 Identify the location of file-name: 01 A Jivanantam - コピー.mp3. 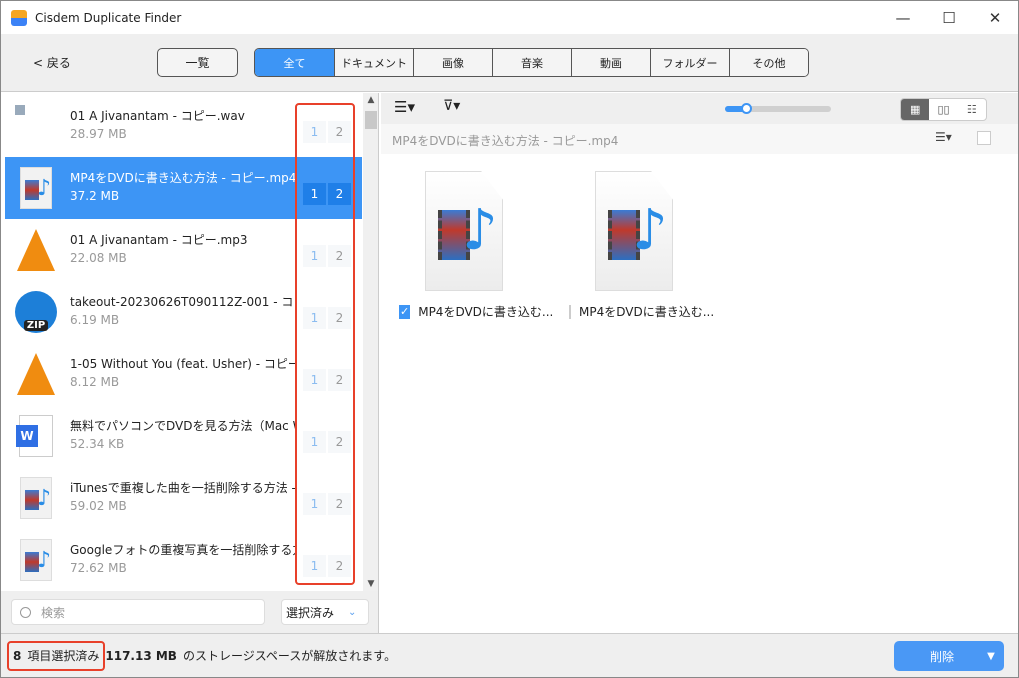
(159, 240).